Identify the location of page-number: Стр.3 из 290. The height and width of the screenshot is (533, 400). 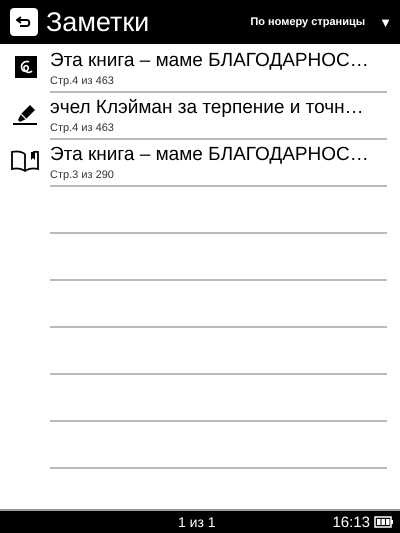
(82, 175).